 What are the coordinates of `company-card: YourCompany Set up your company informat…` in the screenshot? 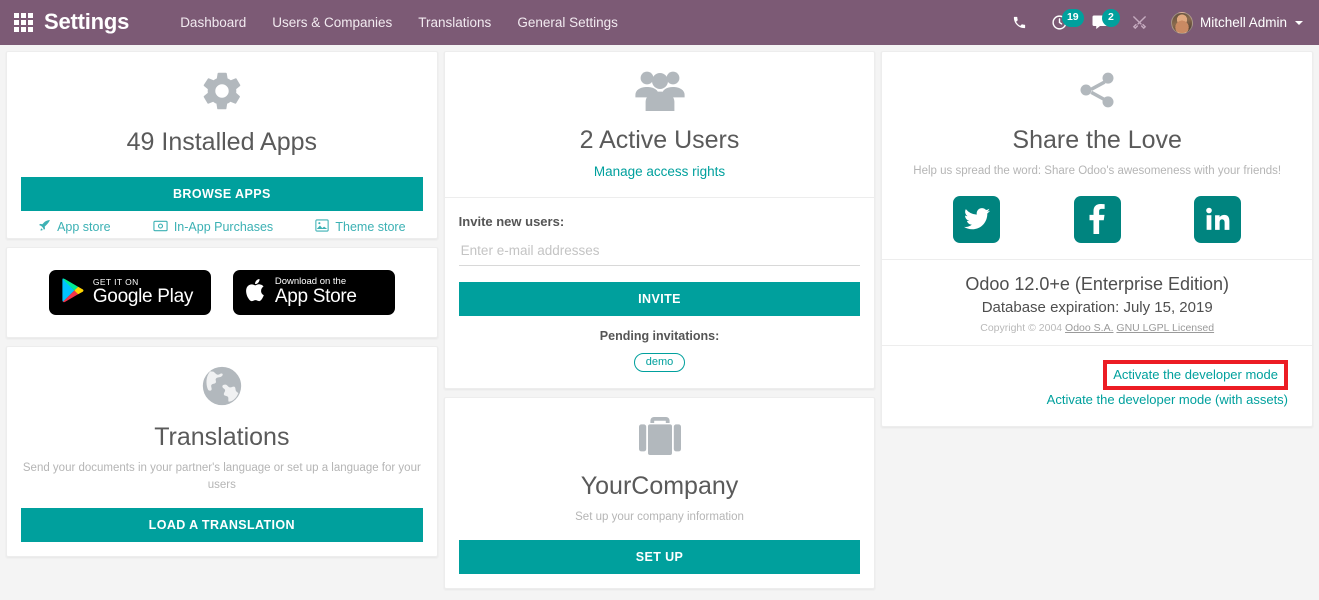 It's located at (659, 493).